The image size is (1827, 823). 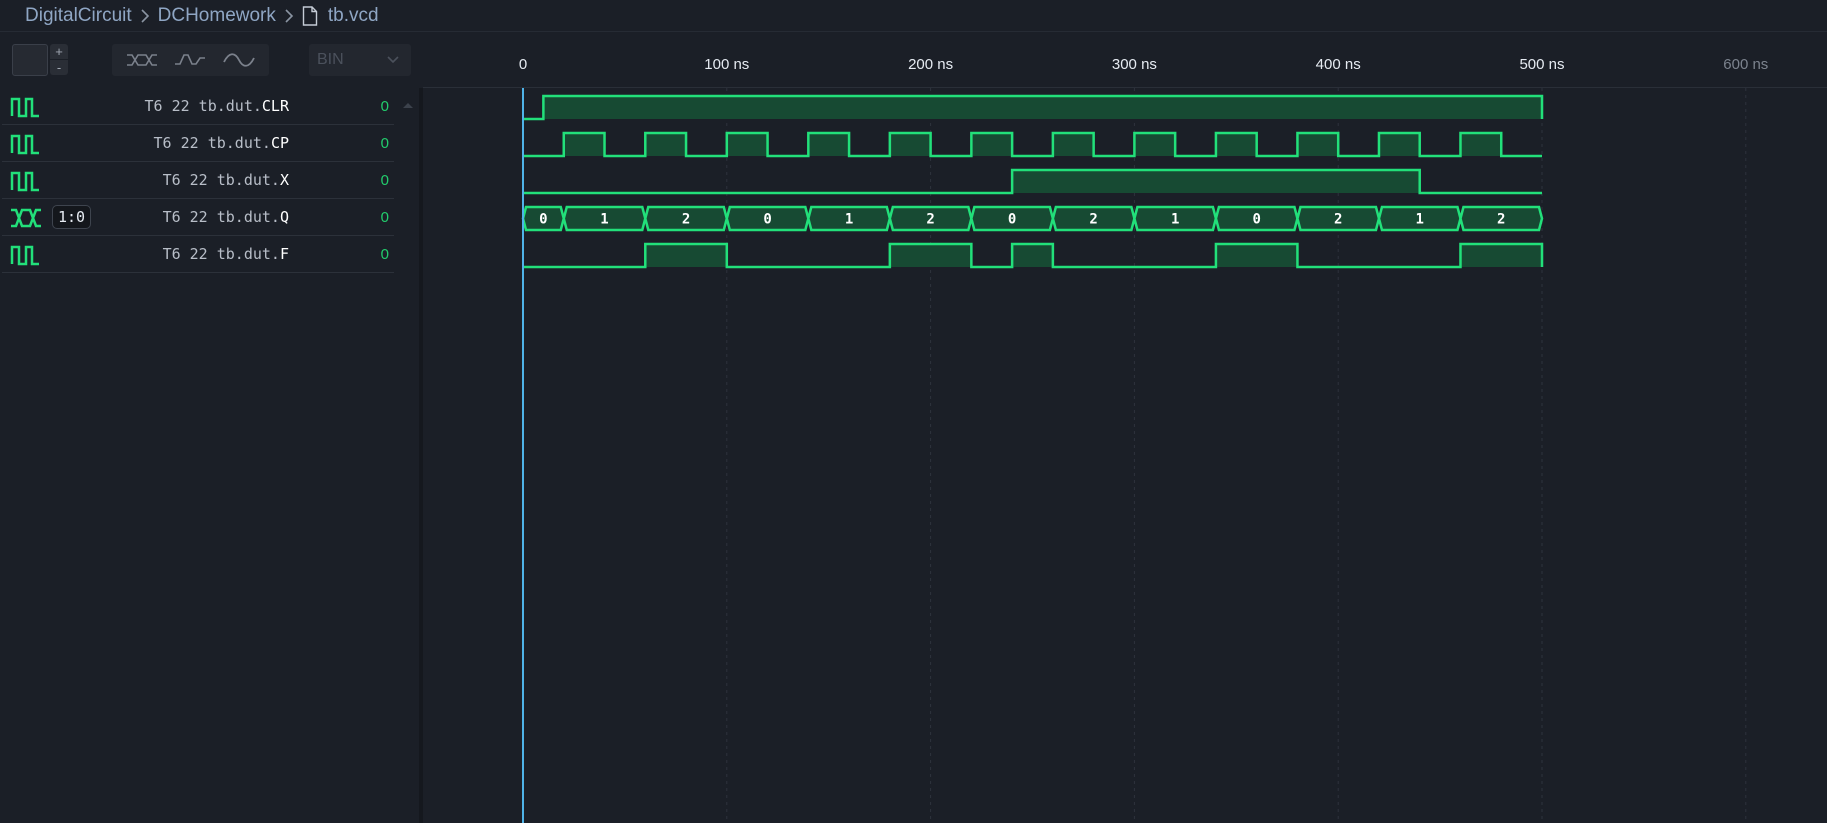 What do you see at coordinates (217, 106) in the screenshot?
I see `signal-name: T6 22 tb.dut.CLR` at bounding box center [217, 106].